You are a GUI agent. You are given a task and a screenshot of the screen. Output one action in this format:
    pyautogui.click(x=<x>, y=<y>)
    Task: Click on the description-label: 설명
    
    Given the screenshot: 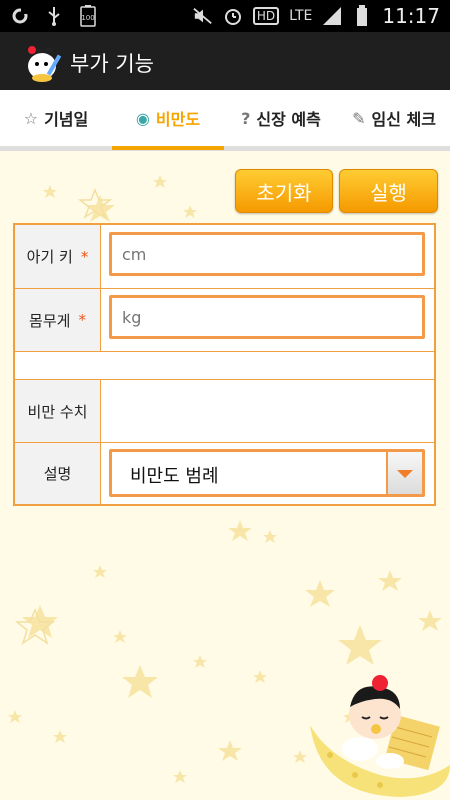 What is the action you would take?
    pyautogui.click(x=58, y=473)
    